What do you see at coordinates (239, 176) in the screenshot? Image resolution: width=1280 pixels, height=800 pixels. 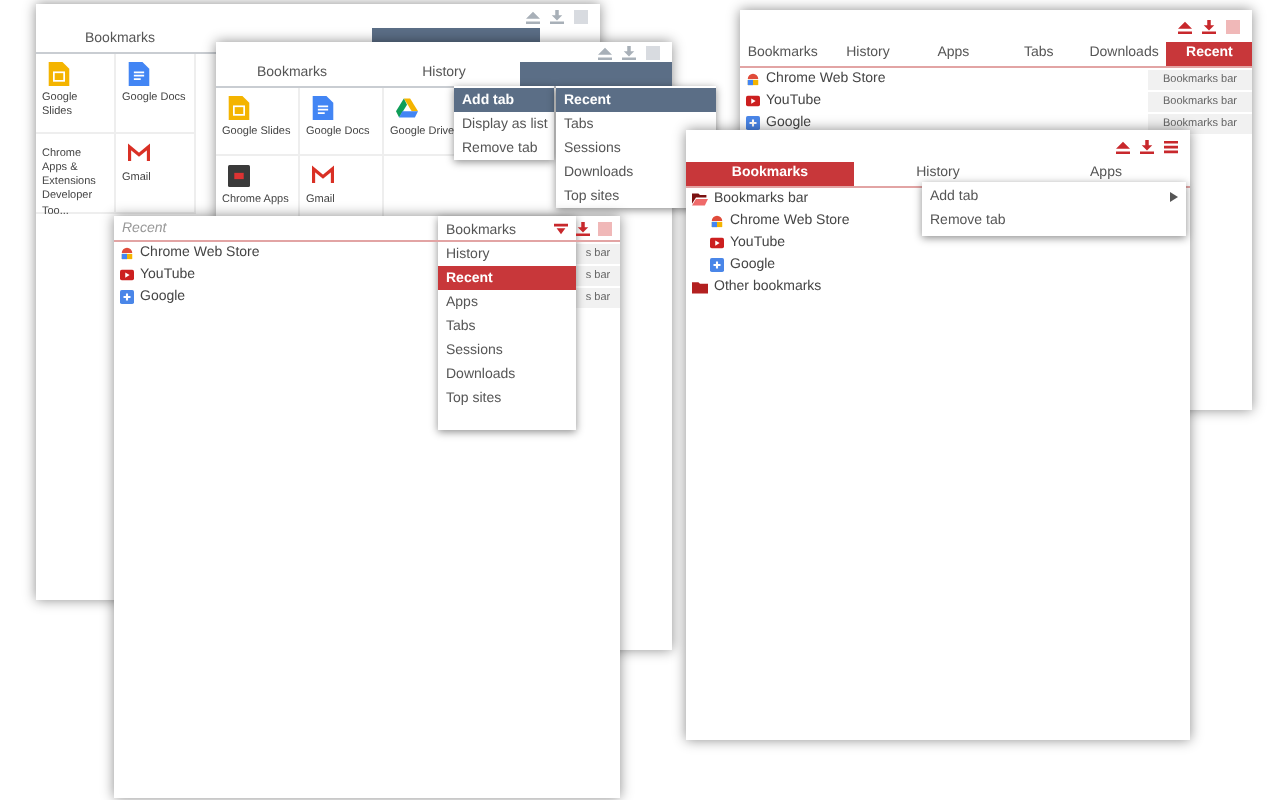 I see `apps-icon` at bounding box center [239, 176].